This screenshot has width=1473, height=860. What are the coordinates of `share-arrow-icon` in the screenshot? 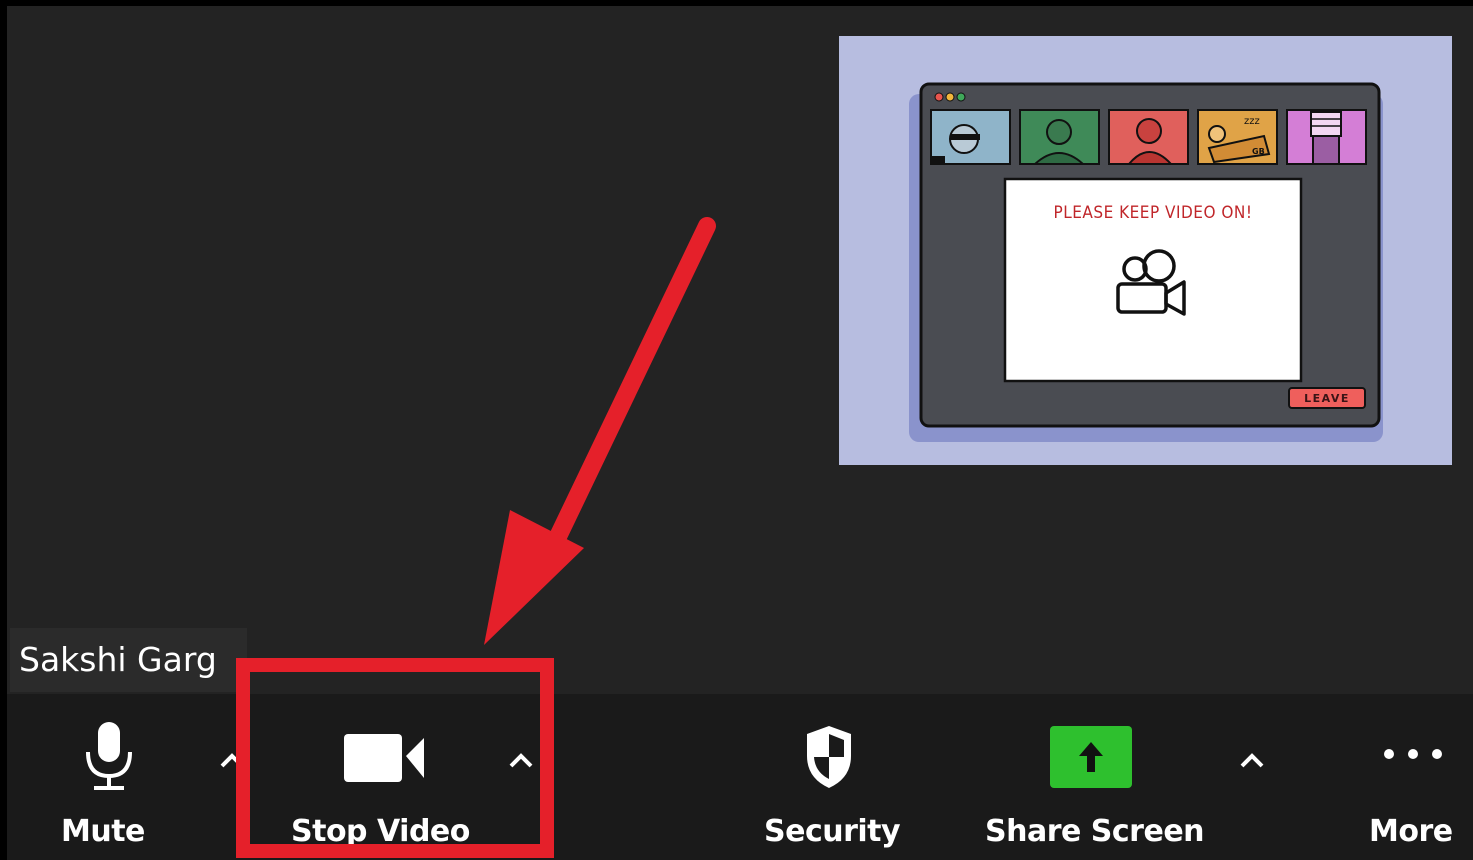 It's located at (1091, 757).